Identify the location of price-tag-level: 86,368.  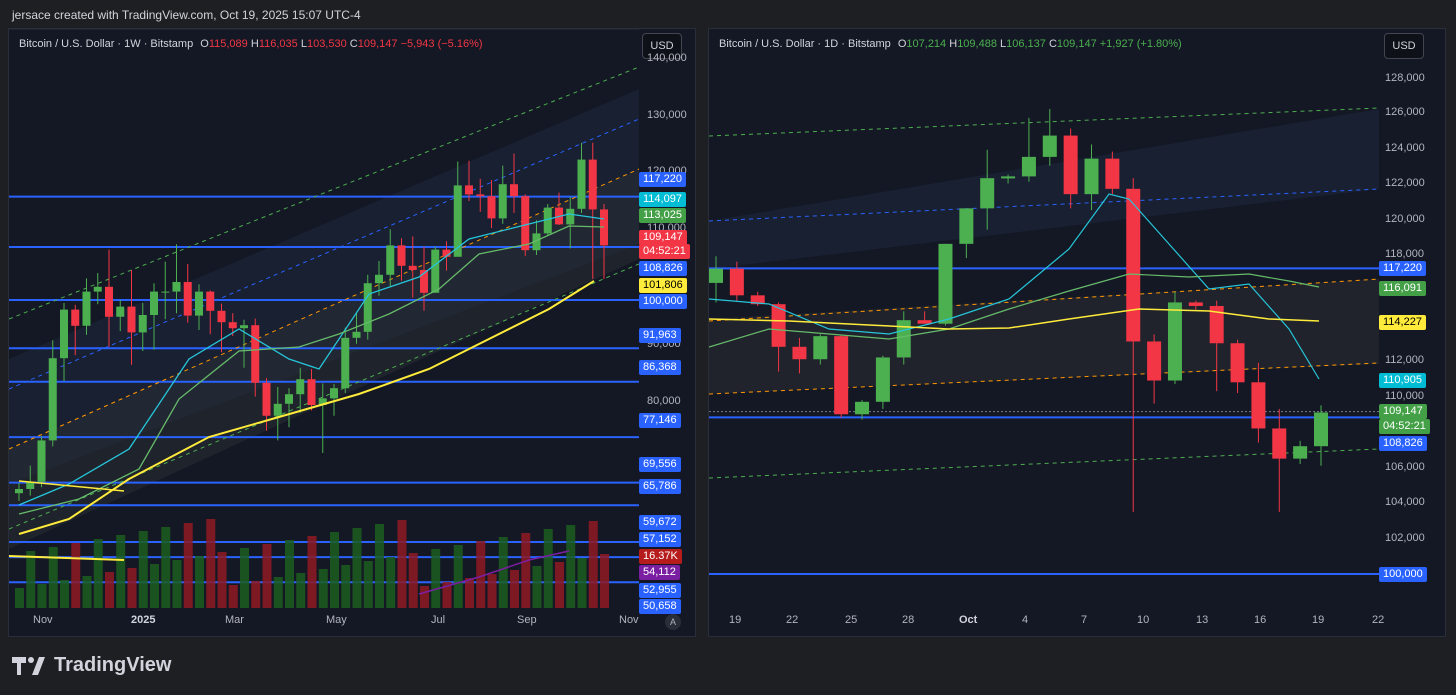
(660, 367).